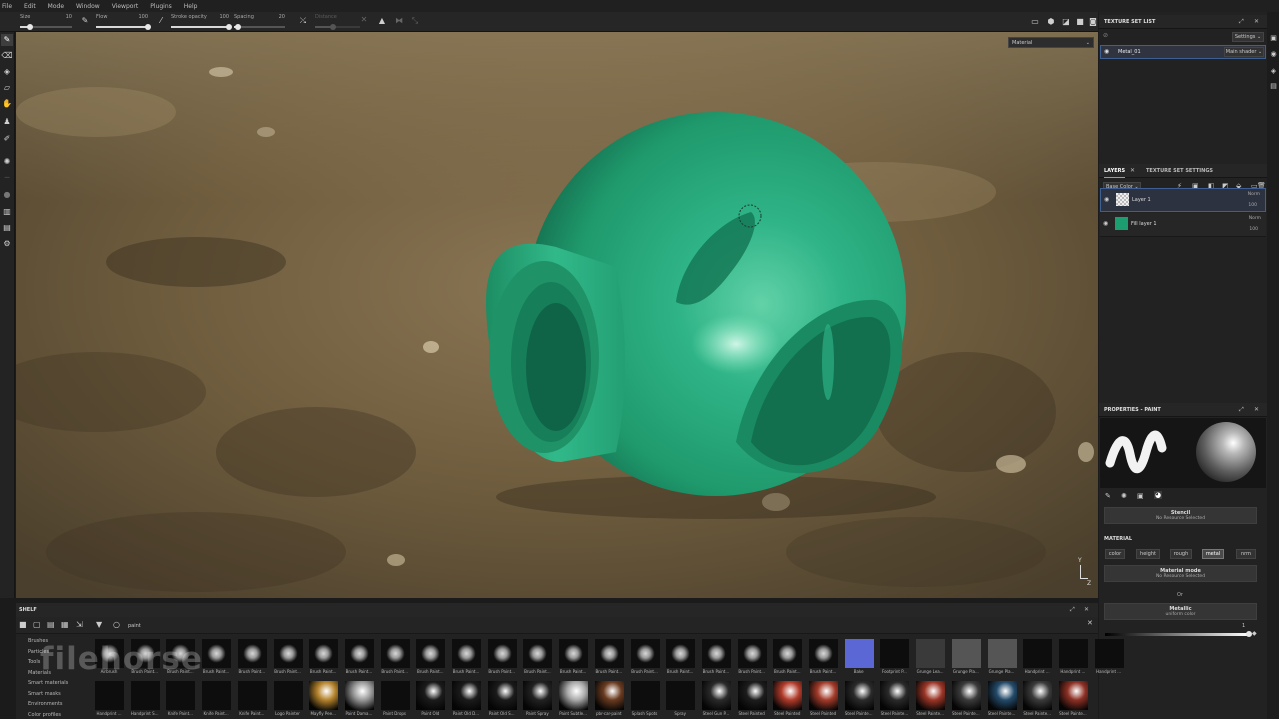 The height and width of the screenshot is (719, 1279). Describe the element at coordinates (399, 21) in the screenshot. I see `mirror-icon: ⧓` at that location.